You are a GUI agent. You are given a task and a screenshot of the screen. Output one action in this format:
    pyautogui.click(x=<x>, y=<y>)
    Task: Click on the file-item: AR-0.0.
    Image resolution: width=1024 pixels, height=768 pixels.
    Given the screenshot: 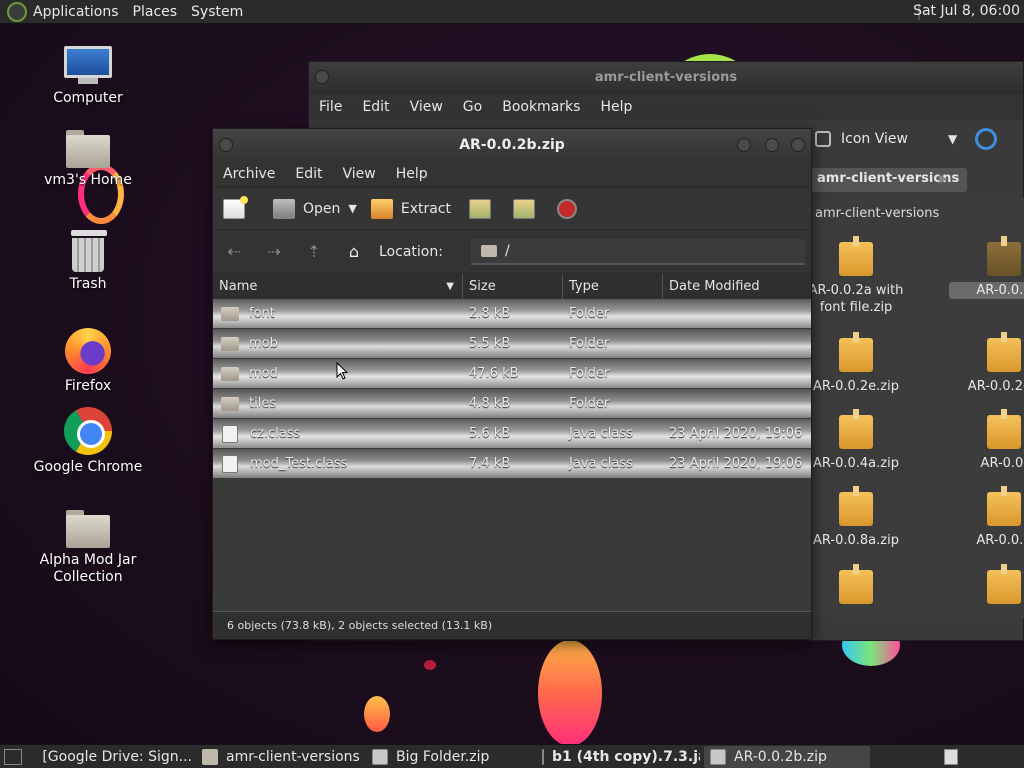 What is the action you would take?
    pyautogui.click(x=986, y=440)
    